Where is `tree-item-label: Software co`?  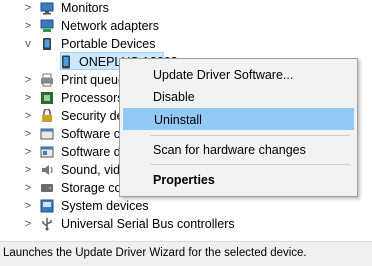
tree-item-label: Software co is located at coordinates (94, 134).